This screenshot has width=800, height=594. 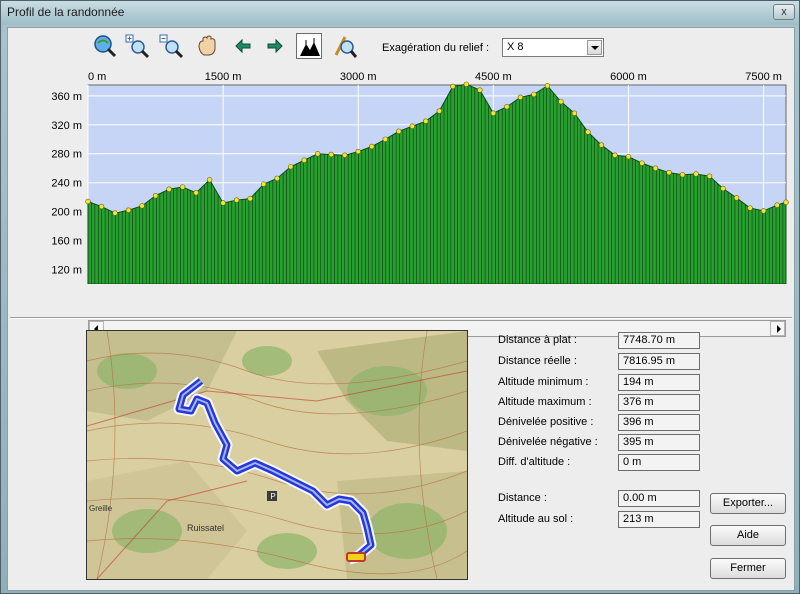 I want to click on map-label-ruissatel: Ruissatel, so click(x=205, y=528).